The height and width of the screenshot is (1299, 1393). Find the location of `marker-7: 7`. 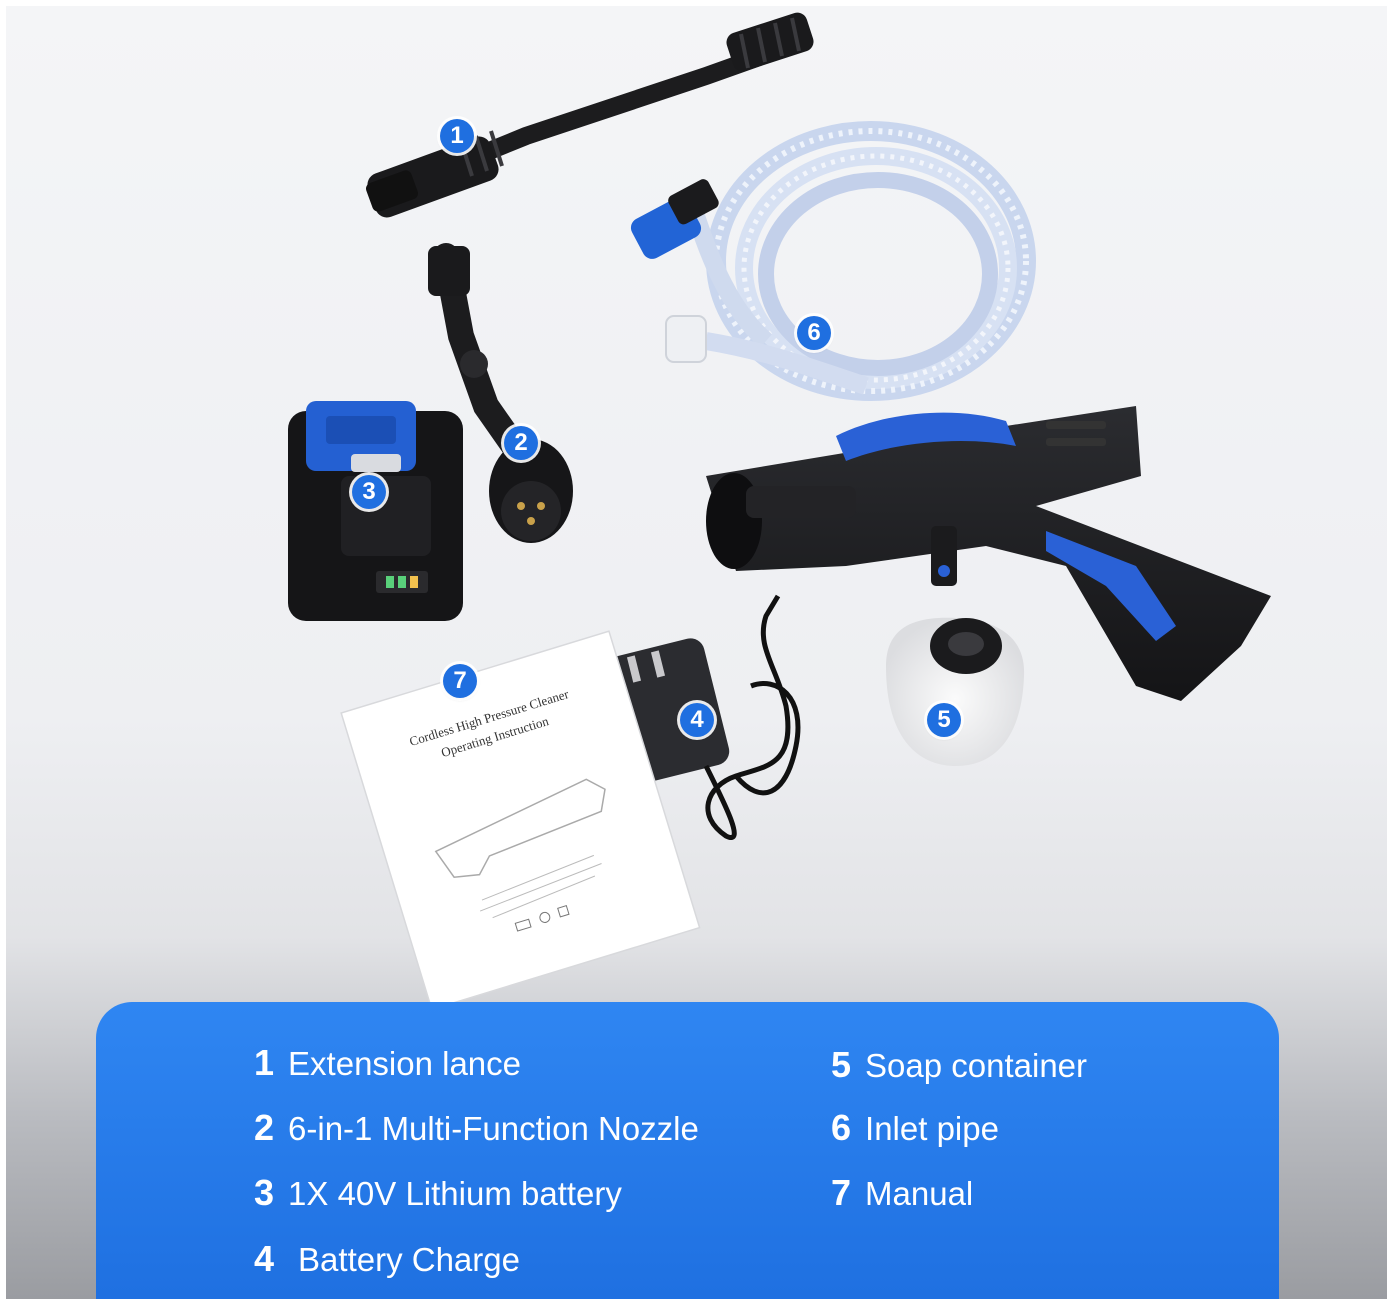

marker-7: 7 is located at coordinates (460, 681).